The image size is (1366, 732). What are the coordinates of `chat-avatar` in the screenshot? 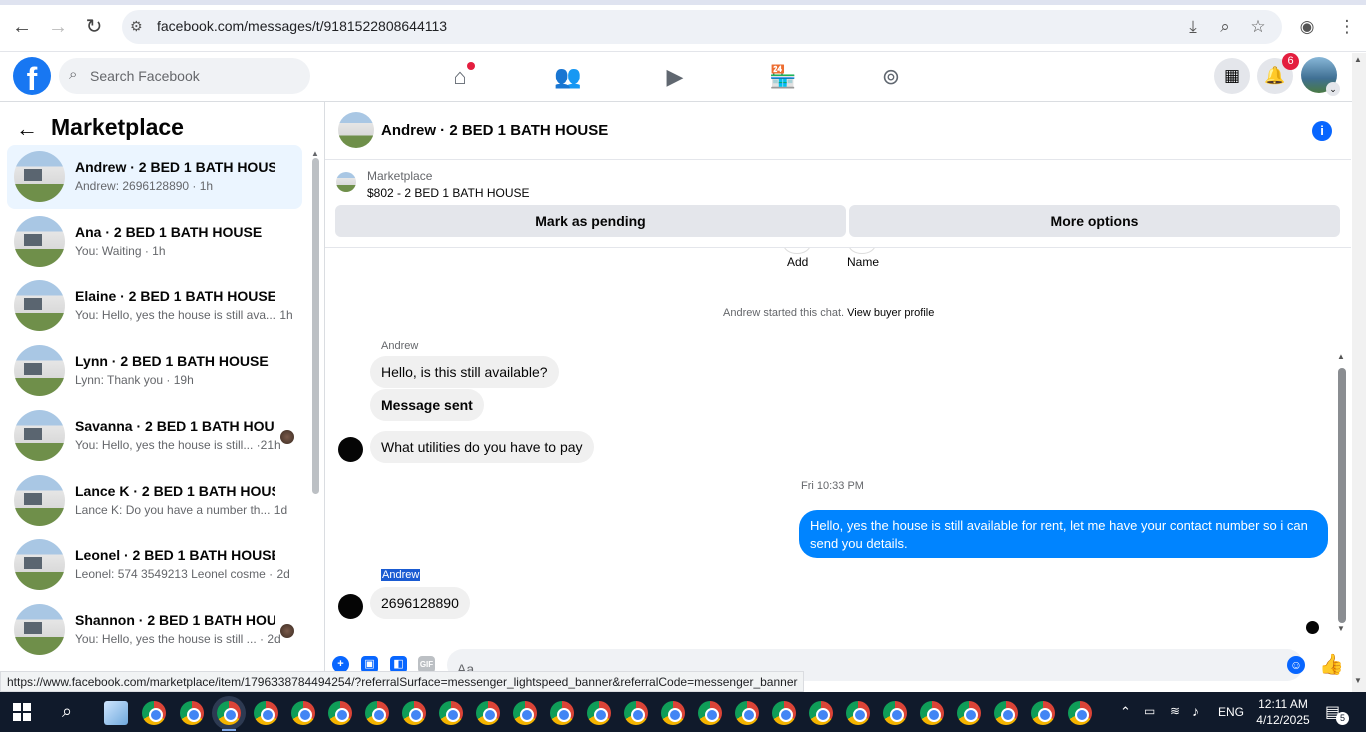 It's located at (356, 130).